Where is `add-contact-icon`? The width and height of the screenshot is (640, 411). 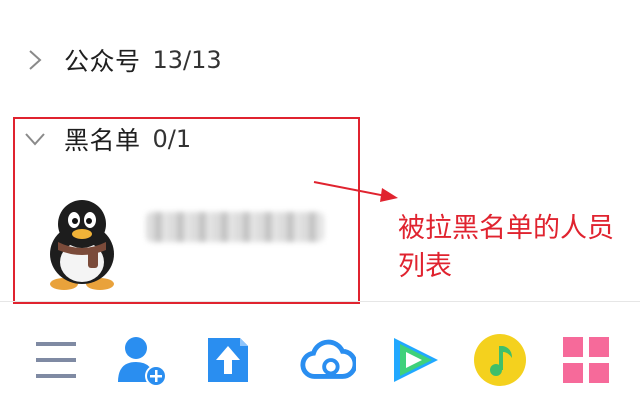
add-contact-icon is located at coordinates (142, 360).